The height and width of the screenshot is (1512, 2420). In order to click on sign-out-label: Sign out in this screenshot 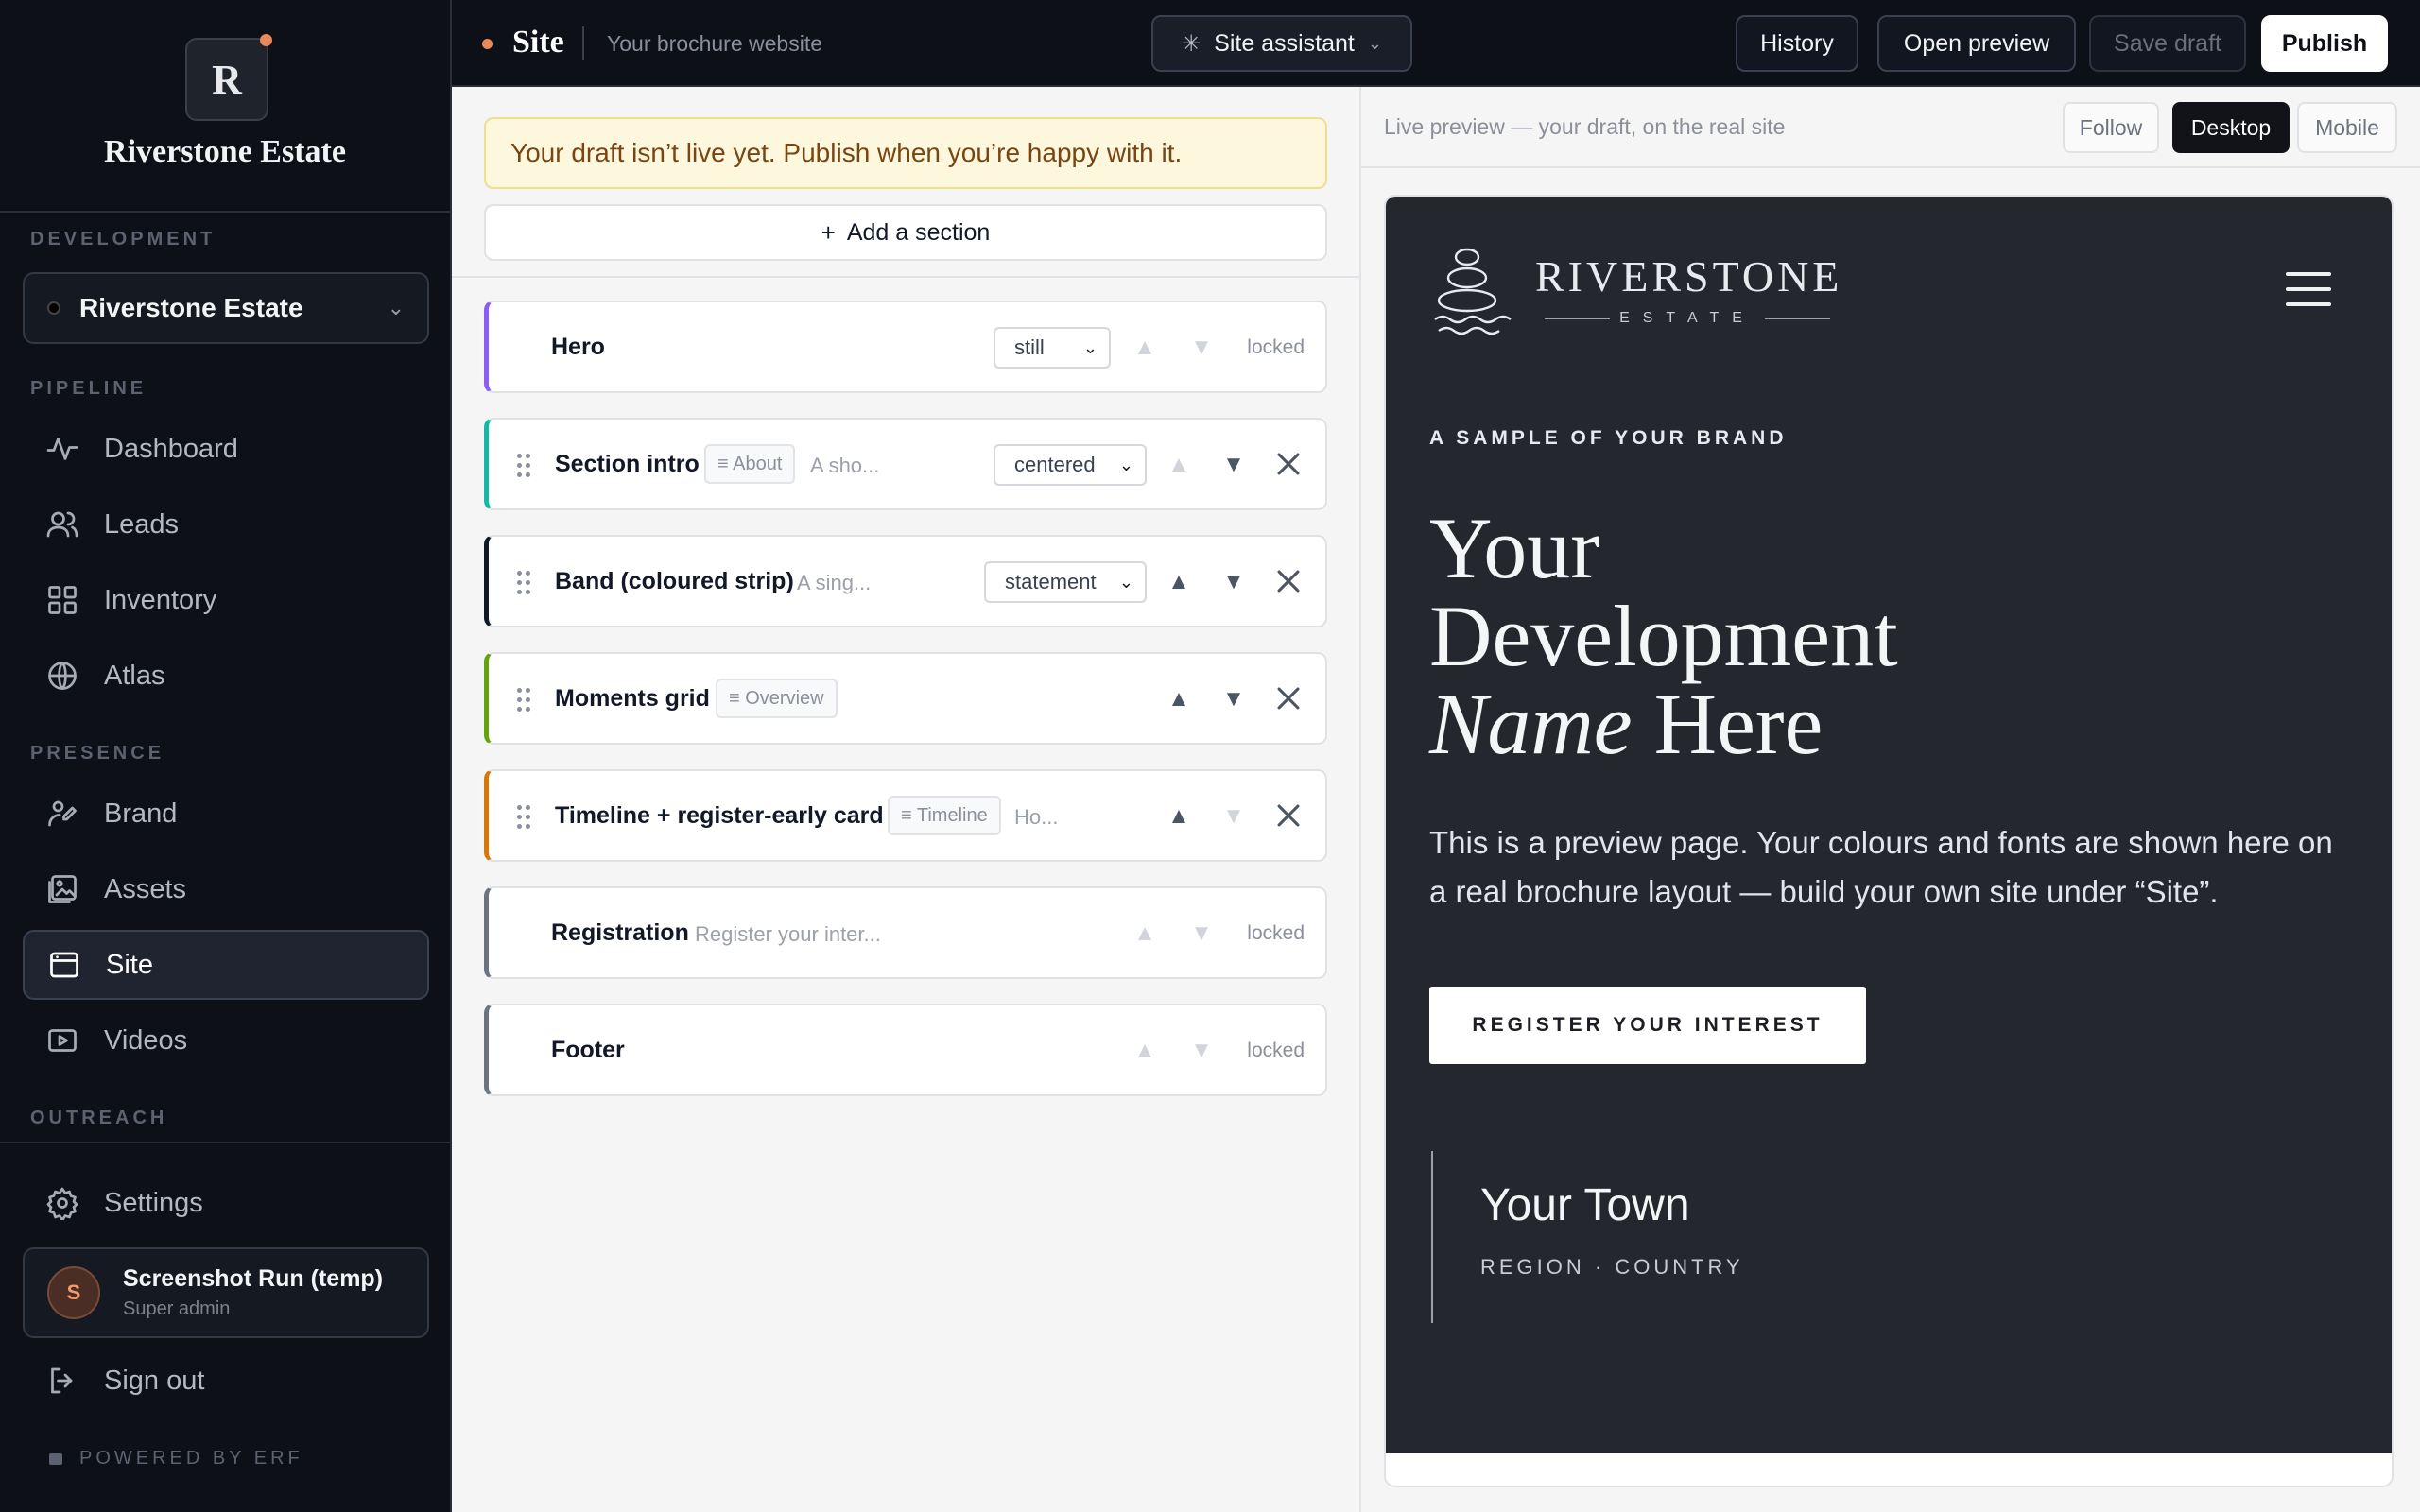, I will do `click(154, 1380)`.